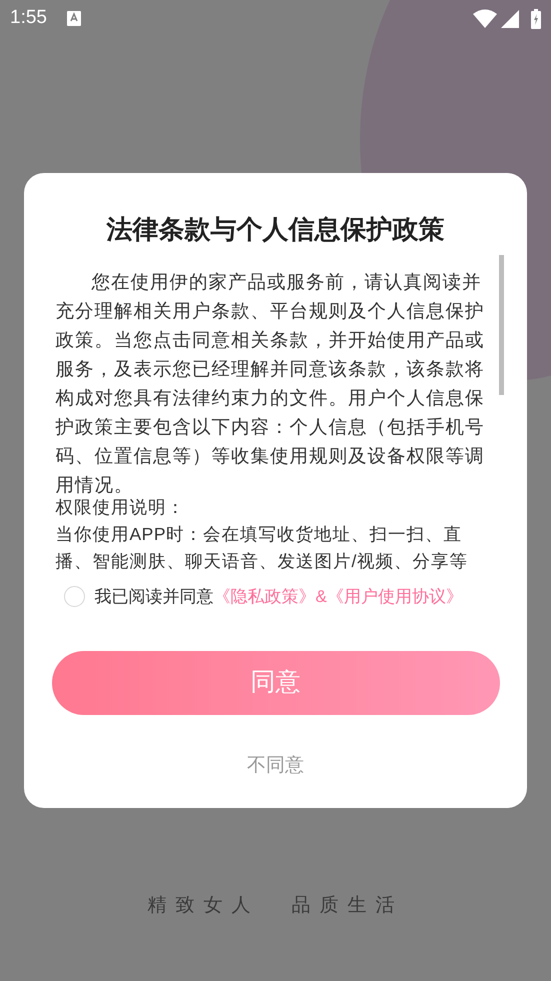 This screenshot has height=981, width=551. I want to click on keyboard-icon, so click(73, 18).